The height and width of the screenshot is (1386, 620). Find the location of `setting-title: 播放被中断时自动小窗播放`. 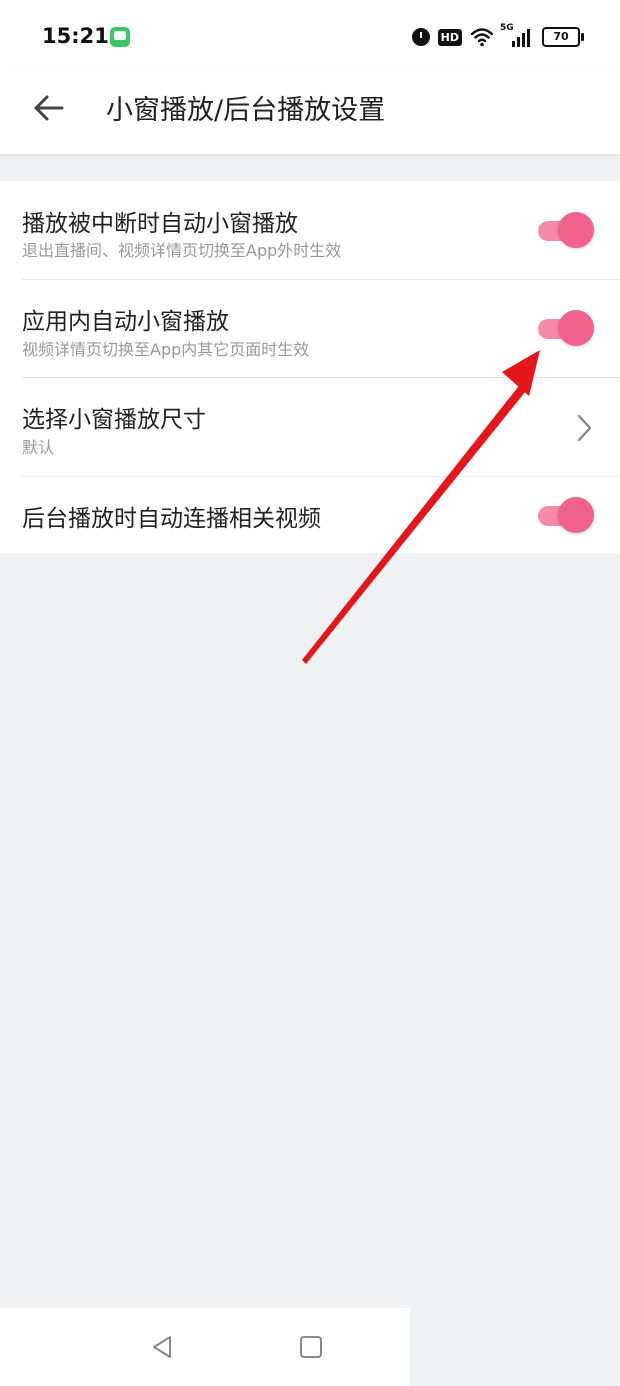

setting-title: 播放被中断时自动小窗播放 is located at coordinates (160, 224).